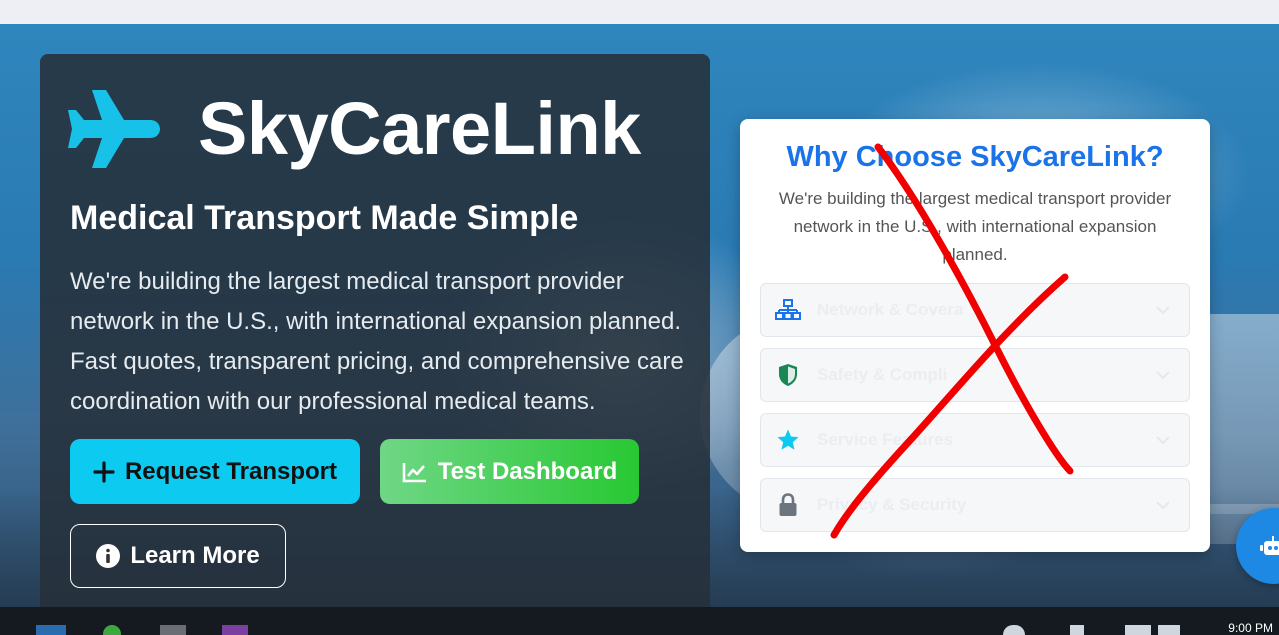 Image resolution: width=1279 pixels, height=635 pixels. I want to click on accordion-label: Network & Covera, so click(890, 309).